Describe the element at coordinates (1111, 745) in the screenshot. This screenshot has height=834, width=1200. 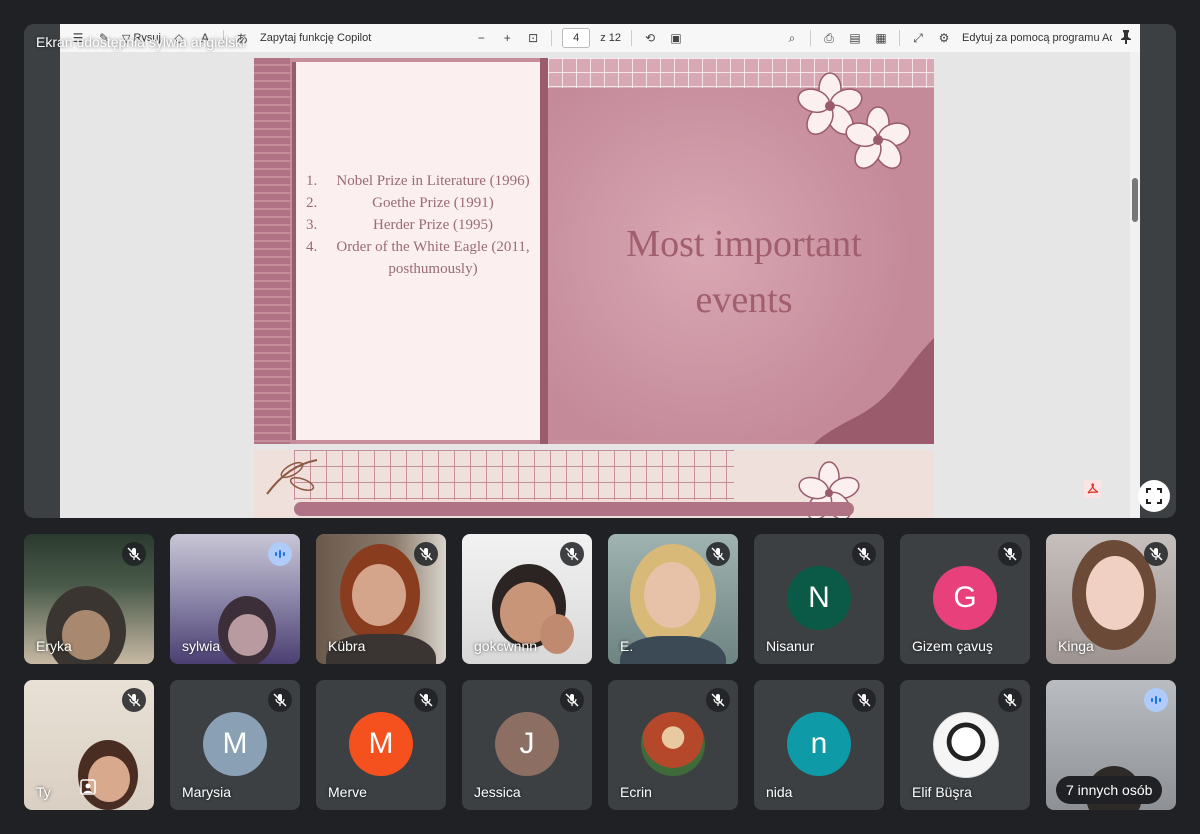
I see `others-tile: 7 innych osób` at that location.